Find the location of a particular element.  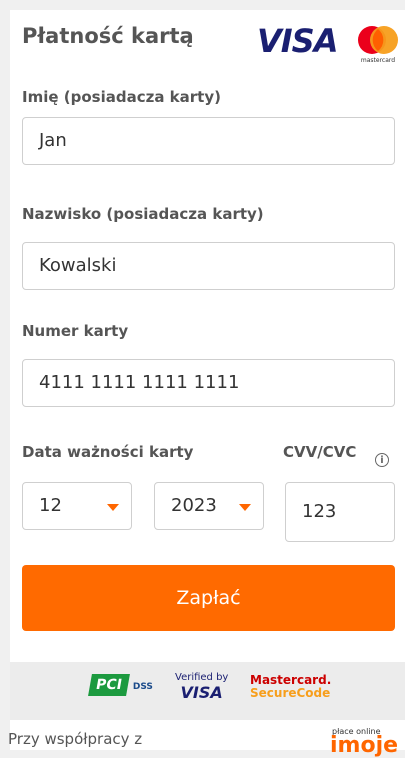

pci-dss-badge: PCI DSS is located at coordinates (120, 685).